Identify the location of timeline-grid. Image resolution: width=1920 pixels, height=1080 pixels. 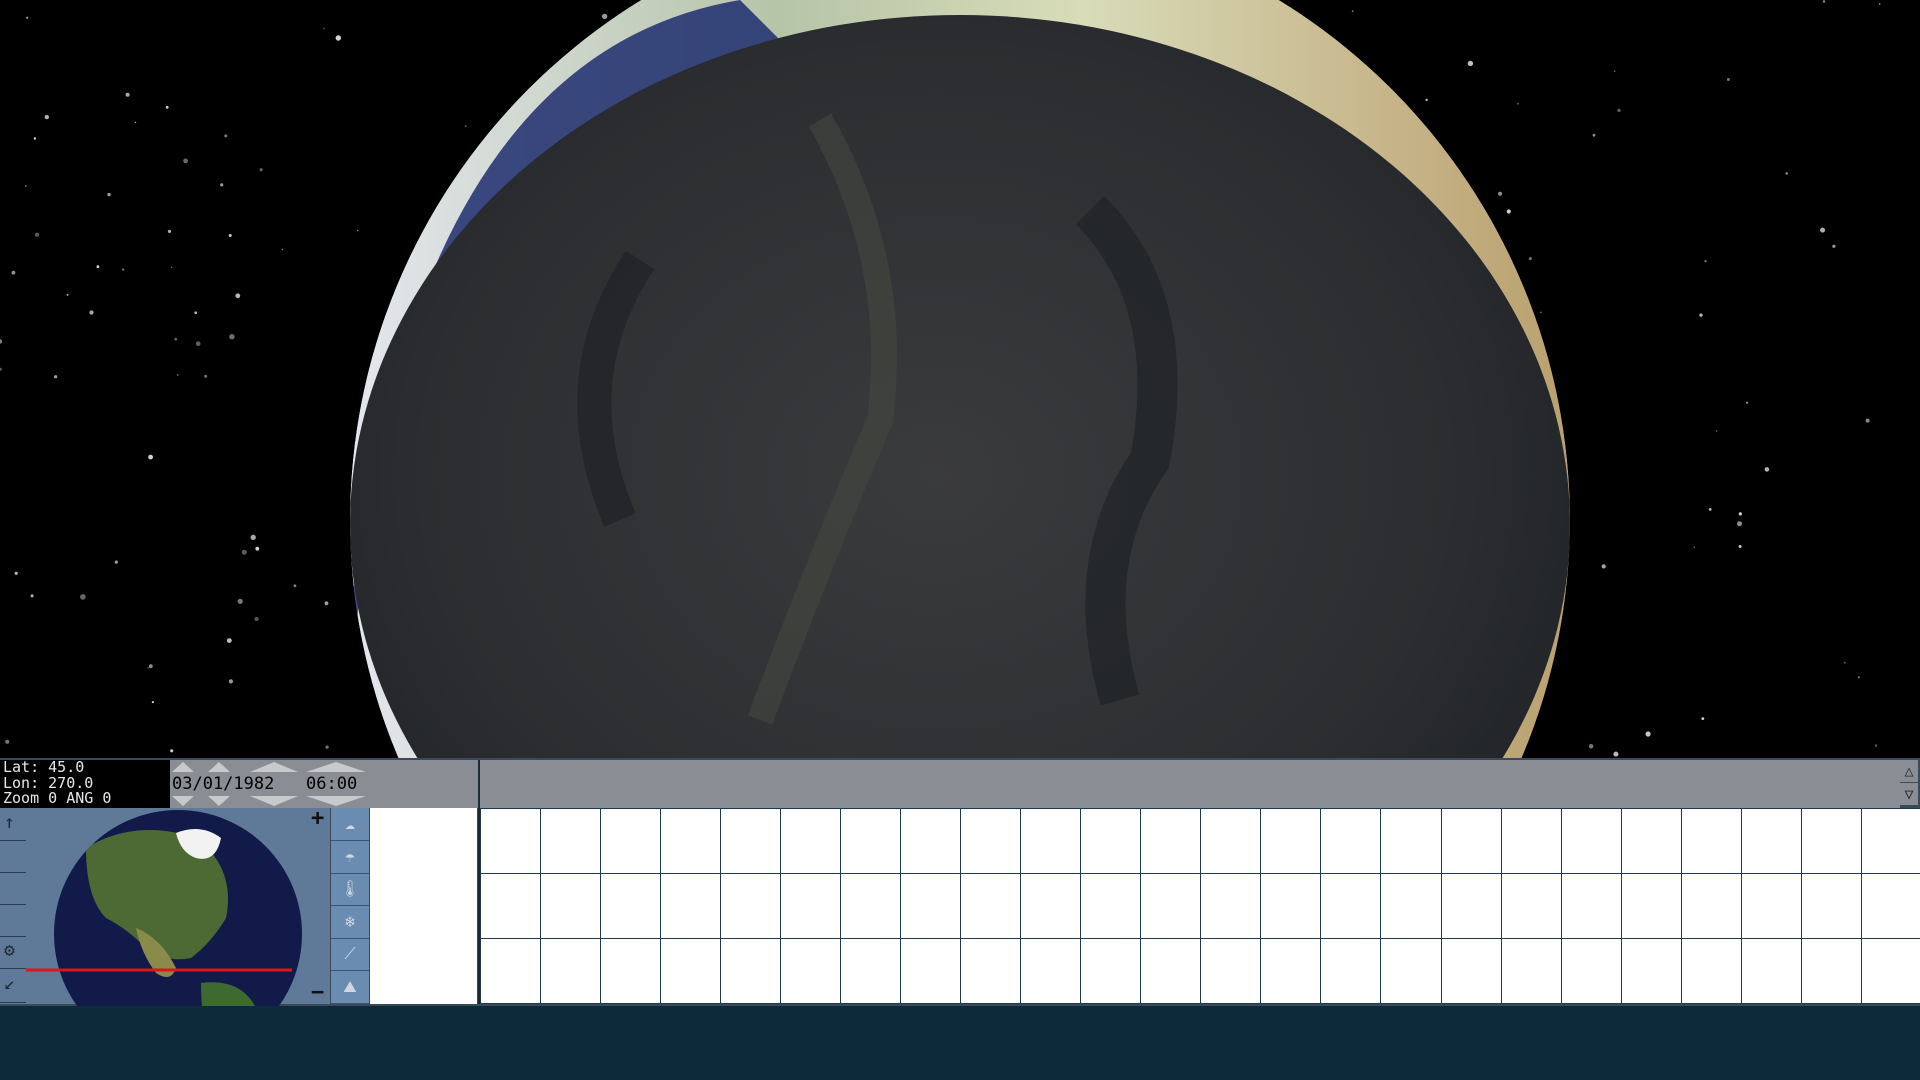
(1199, 906).